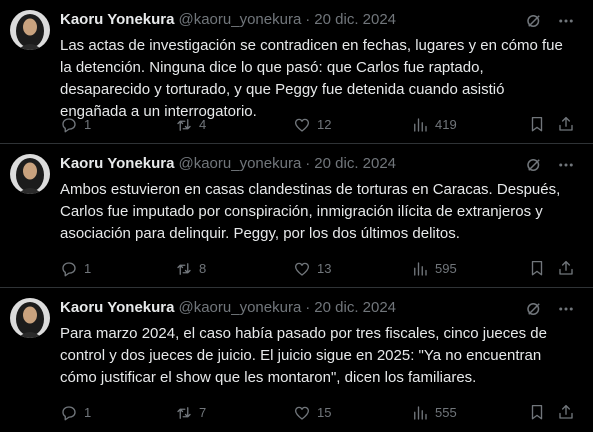 This screenshot has height=432, width=593. I want to click on repost-button: 7, so click(190, 413).